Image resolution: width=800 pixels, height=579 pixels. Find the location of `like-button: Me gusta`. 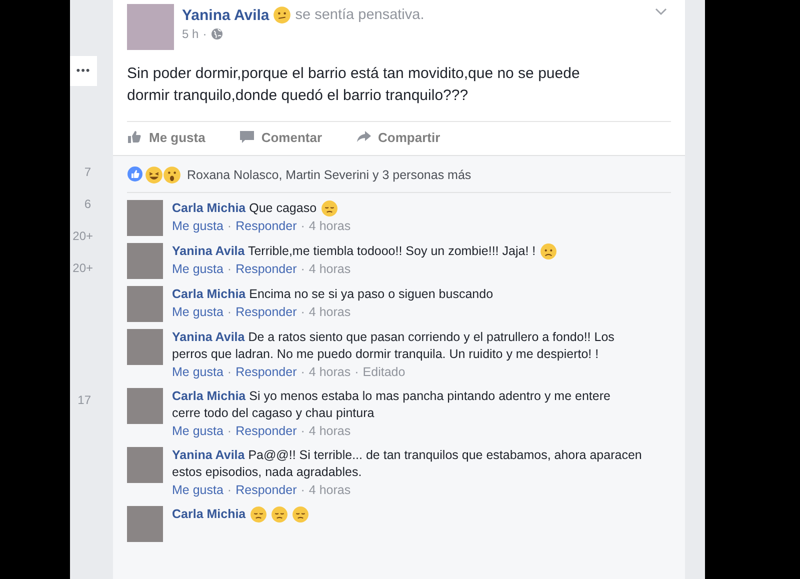

like-button: Me gusta is located at coordinates (166, 137).